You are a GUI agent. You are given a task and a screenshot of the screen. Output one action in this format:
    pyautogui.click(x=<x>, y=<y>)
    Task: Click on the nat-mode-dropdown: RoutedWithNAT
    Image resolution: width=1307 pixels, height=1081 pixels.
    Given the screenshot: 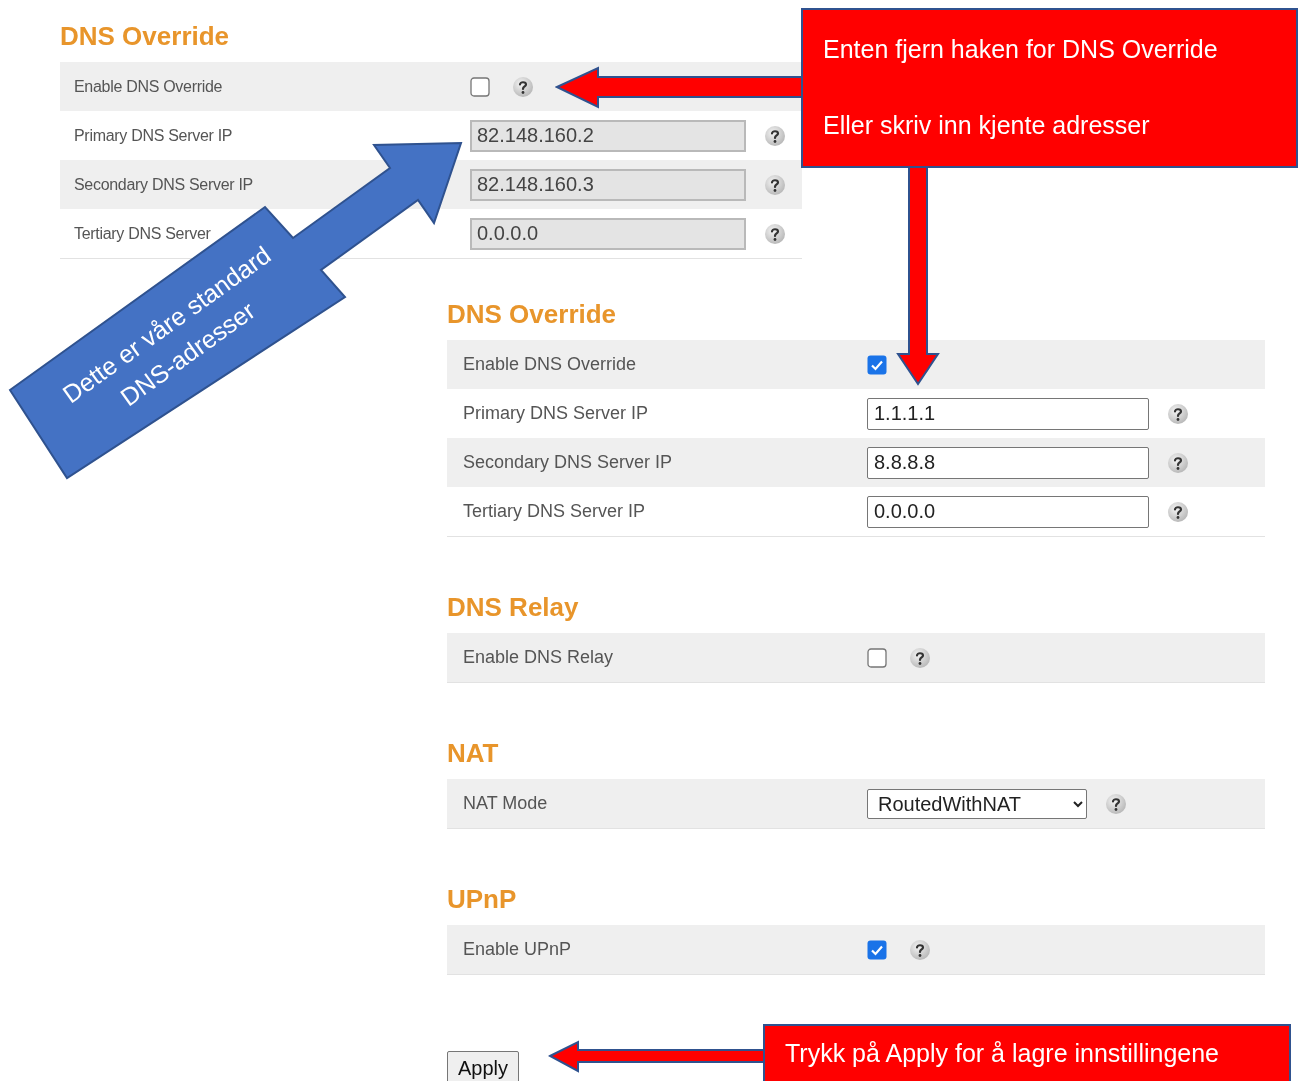 What is the action you would take?
    pyautogui.click(x=977, y=803)
    